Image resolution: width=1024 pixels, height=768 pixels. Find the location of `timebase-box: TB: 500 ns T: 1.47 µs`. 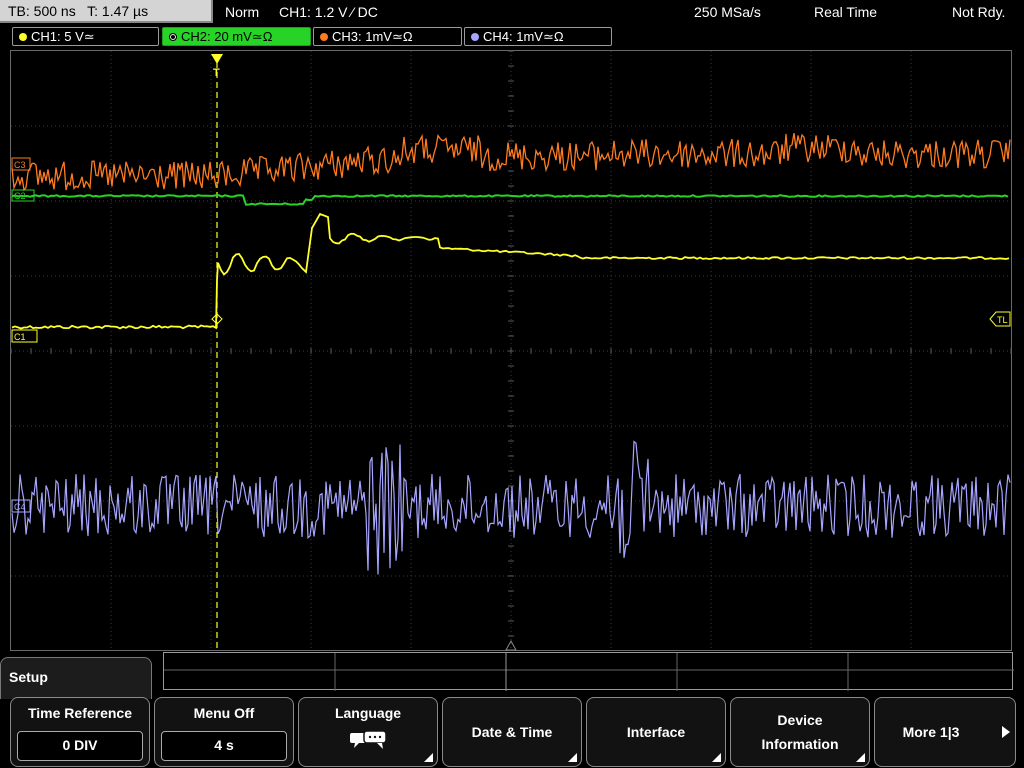

timebase-box: TB: 500 ns T: 1.47 µs is located at coordinates (106, 11).